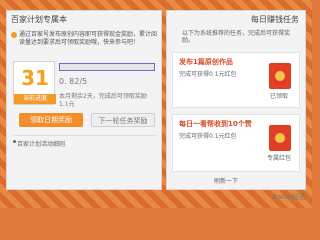  I want to click on remaining-text: 本月剩余2天，完成后可领取奖励 1.1元, so click(103, 100).